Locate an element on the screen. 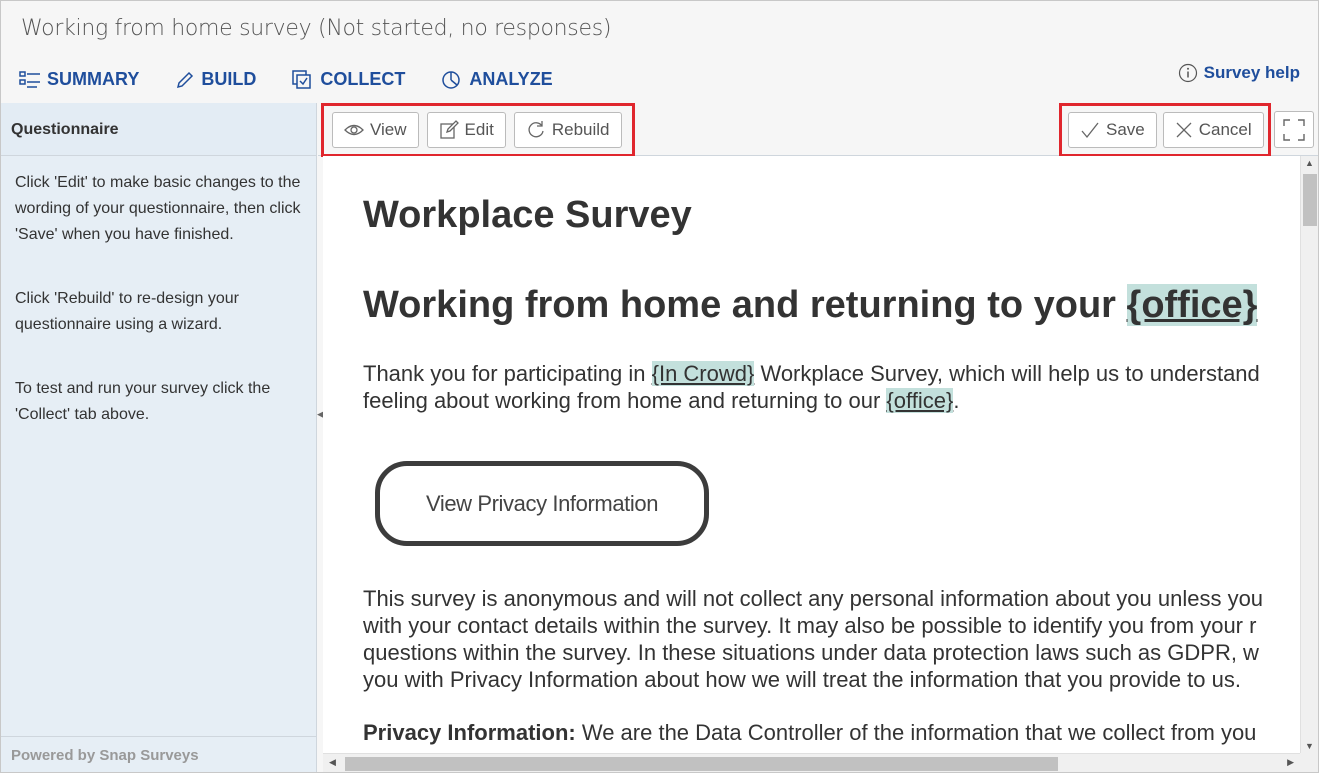 The image size is (1319, 773). vertical-scroll-thumb is located at coordinates (1310, 200).